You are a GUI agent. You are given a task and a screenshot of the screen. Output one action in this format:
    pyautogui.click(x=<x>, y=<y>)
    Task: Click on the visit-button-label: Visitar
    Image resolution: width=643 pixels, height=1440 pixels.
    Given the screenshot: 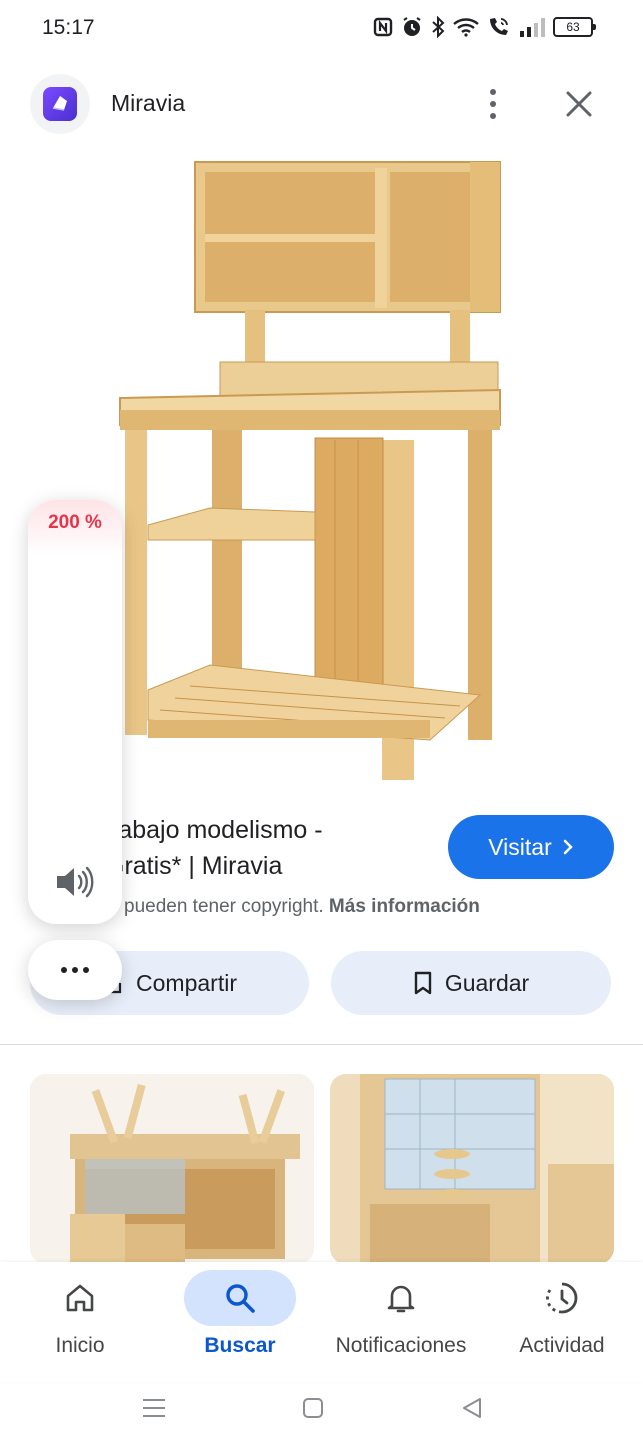 What is the action you would take?
    pyautogui.click(x=520, y=846)
    